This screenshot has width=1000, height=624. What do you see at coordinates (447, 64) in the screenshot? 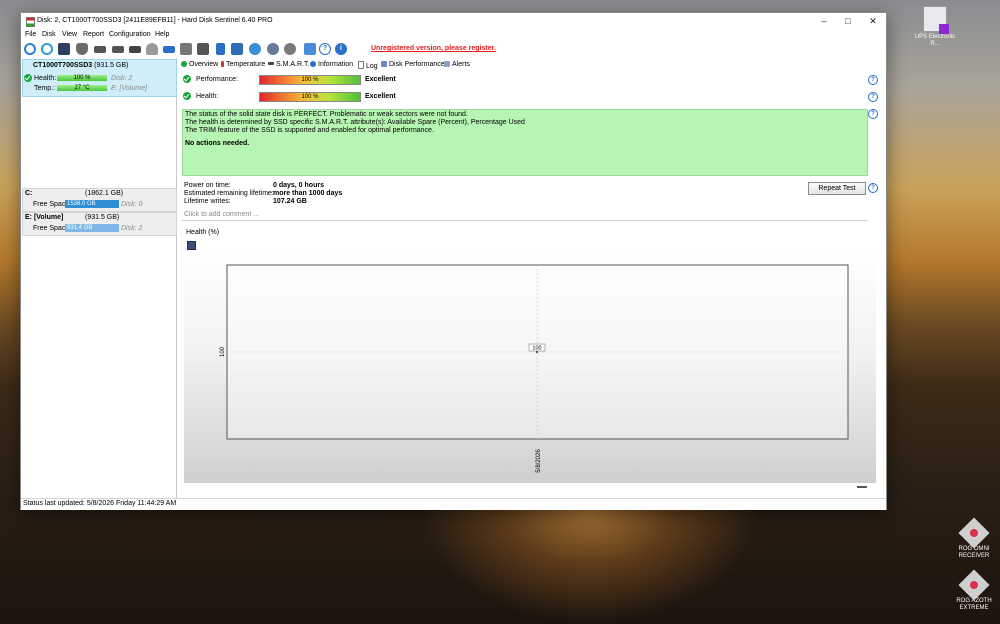
I see `alerts-icon` at bounding box center [447, 64].